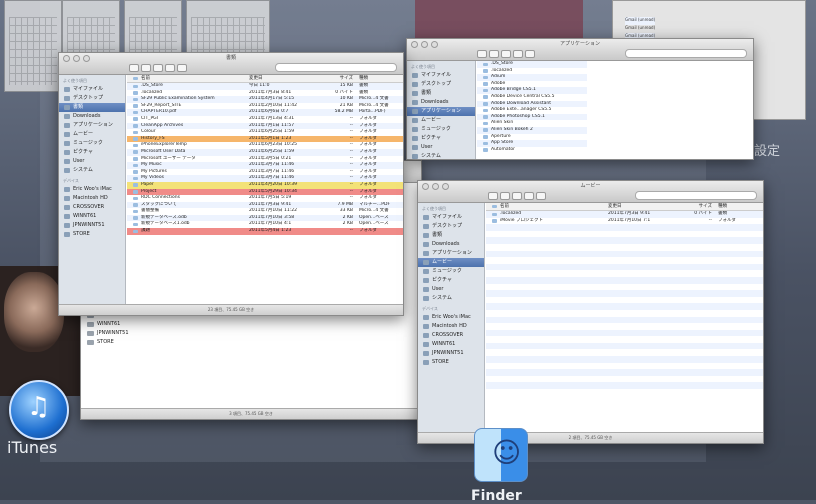 This screenshot has width=816, height=504. I want to click on app-item: Adobe Device Central CS5.5, so click(532, 97).